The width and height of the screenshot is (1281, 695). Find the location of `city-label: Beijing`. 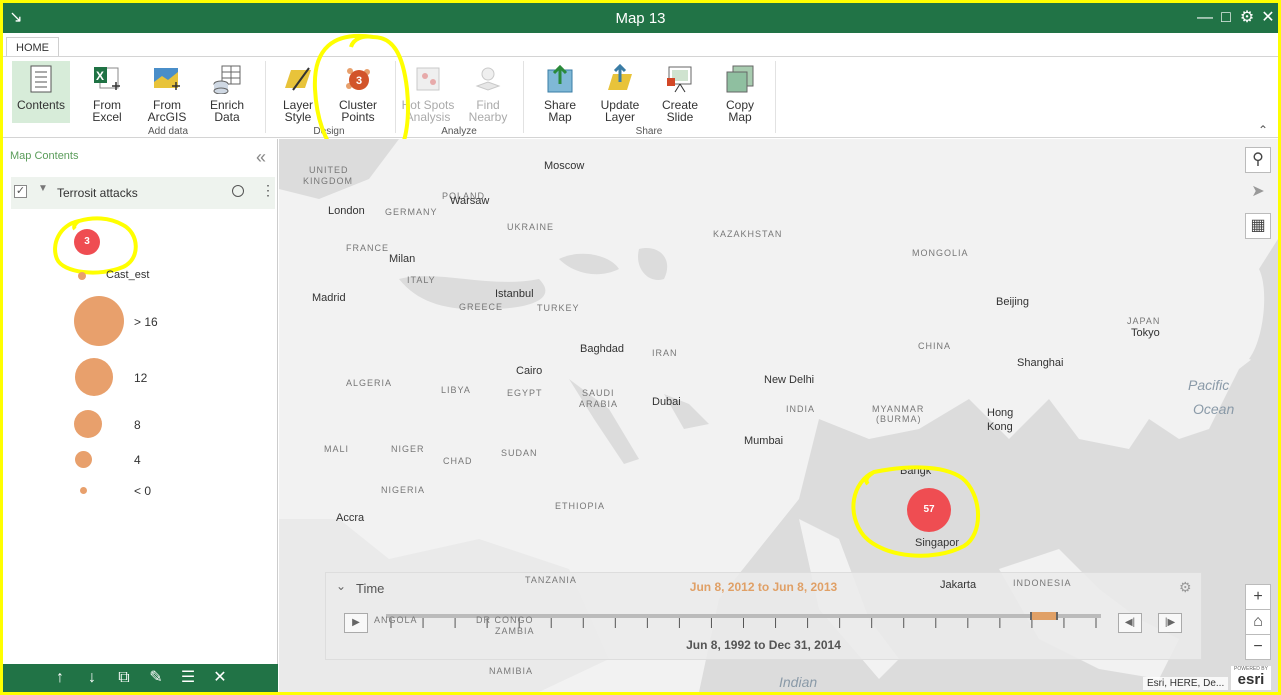

city-label: Beijing is located at coordinates (1013, 302).